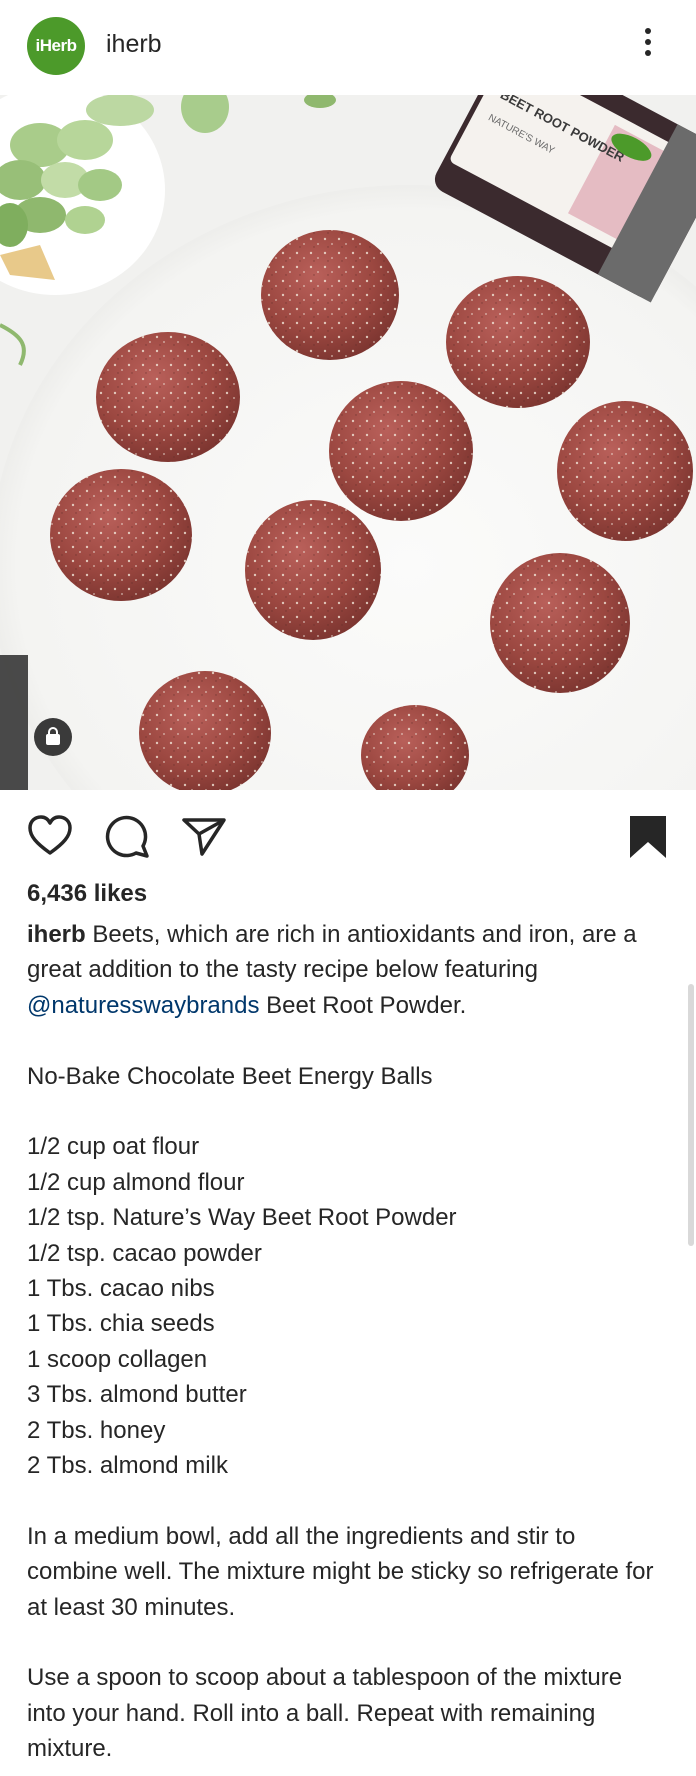  I want to click on avatar: iHerb, so click(56, 46).